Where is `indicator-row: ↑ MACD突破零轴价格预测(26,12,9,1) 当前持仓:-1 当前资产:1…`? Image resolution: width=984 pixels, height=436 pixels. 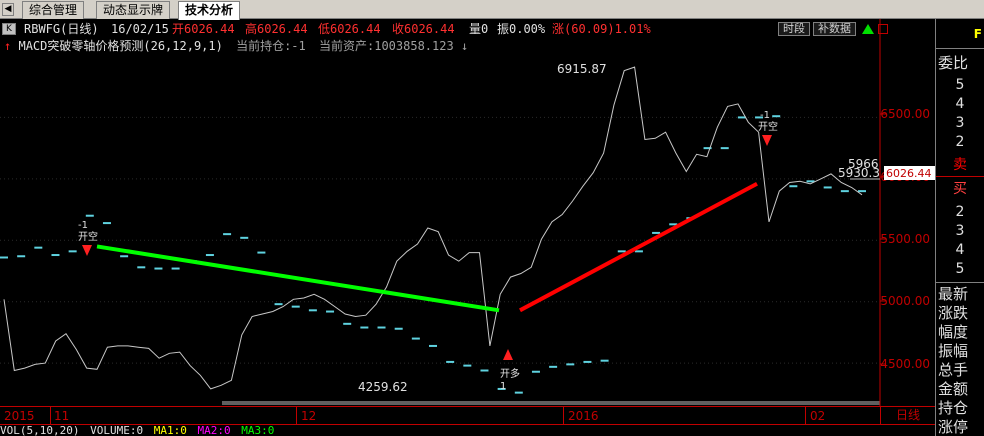
indicator-row: ↑ MACD突破零轴价格预测(26,12,9,1) 当前持仓:-1 当前资产:1… is located at coordinates (236, 46).